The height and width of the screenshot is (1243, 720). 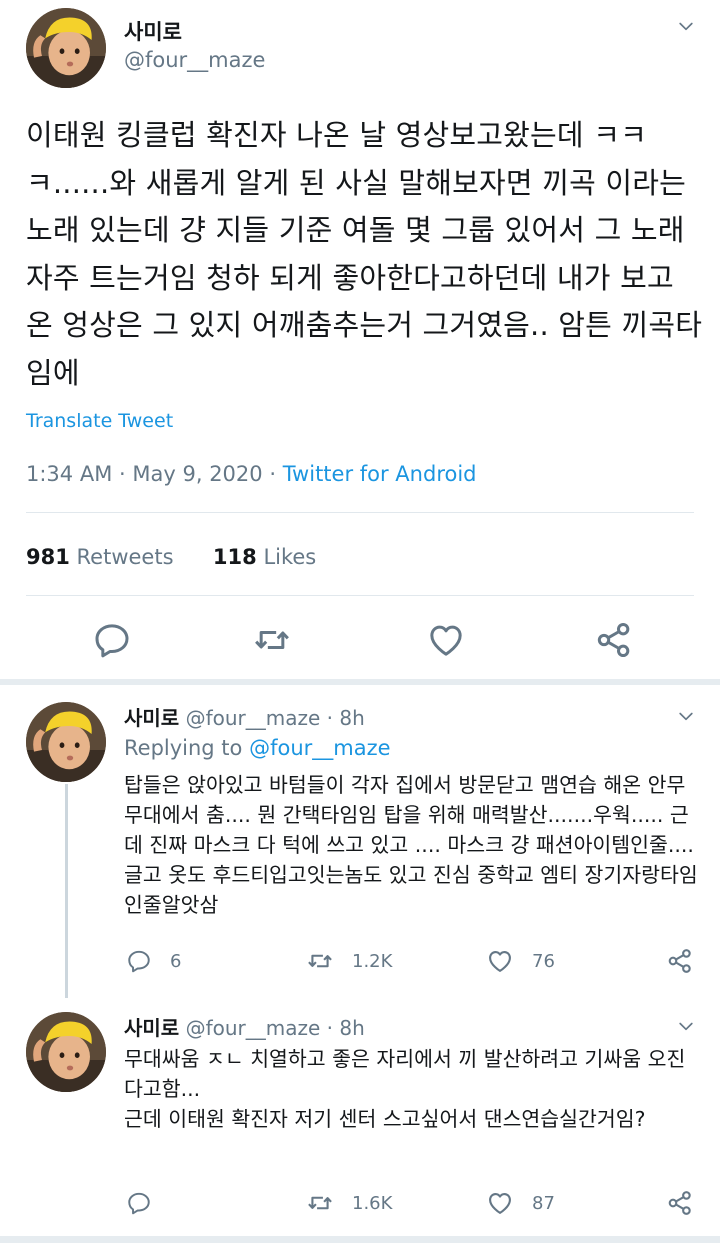 I want to click on retweet-count: 1.6K, so click(x=372, y=1203).